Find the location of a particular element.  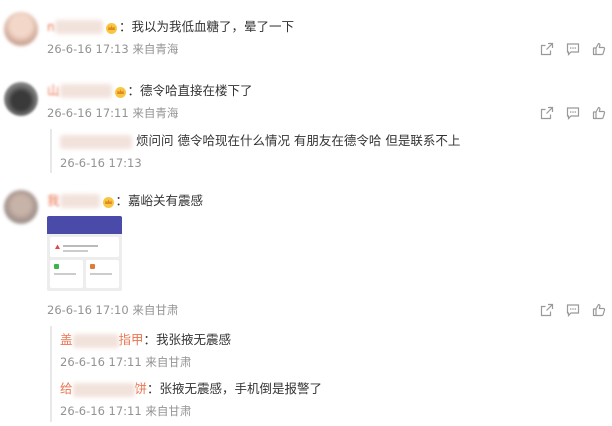

comment-text: ：我以为我低血糖了，晕了一下 is located at coordinates (206, 26).